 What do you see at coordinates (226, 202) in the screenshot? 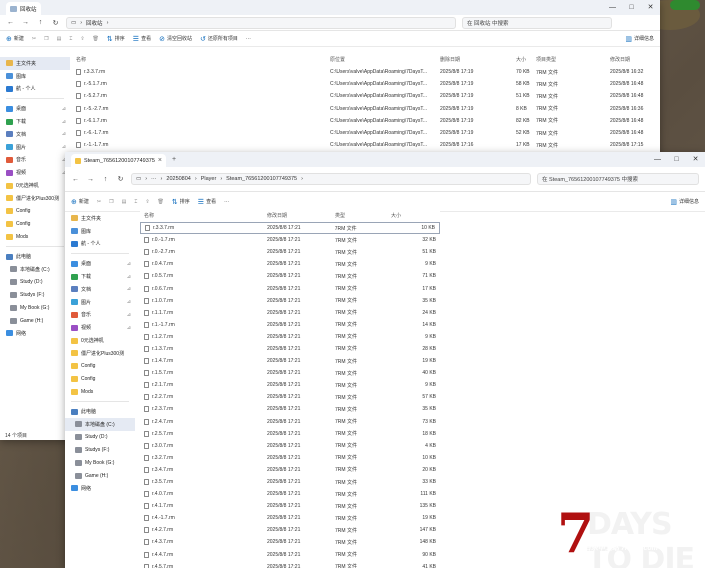
I see `front-more-button: ···` at bounding box center [226, 202].